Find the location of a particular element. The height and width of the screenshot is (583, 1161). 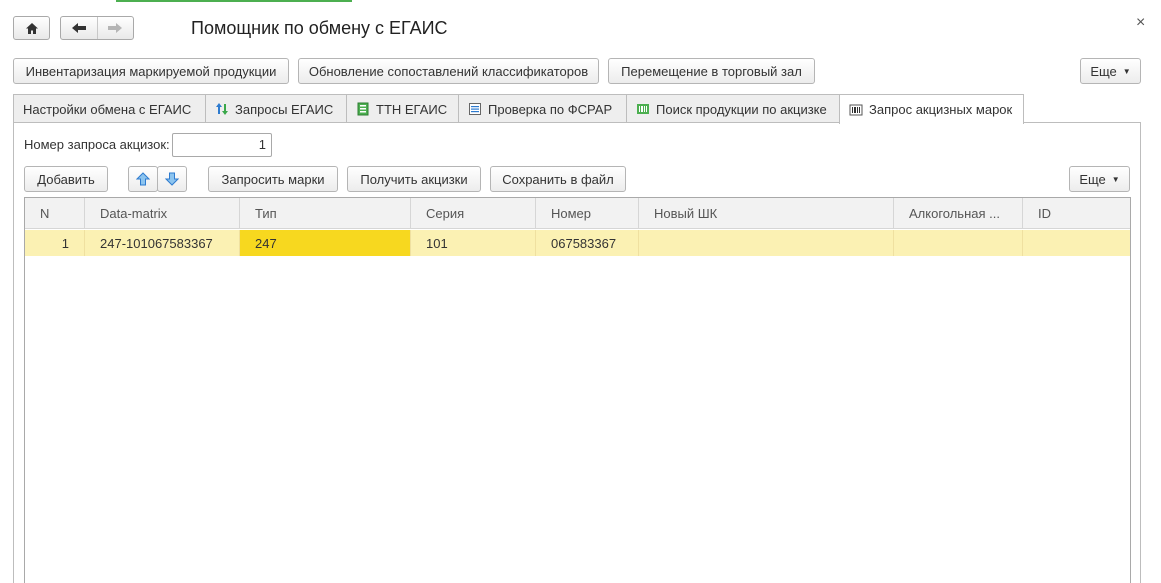

arrow-left-icon is located at coordinates (78, 28).